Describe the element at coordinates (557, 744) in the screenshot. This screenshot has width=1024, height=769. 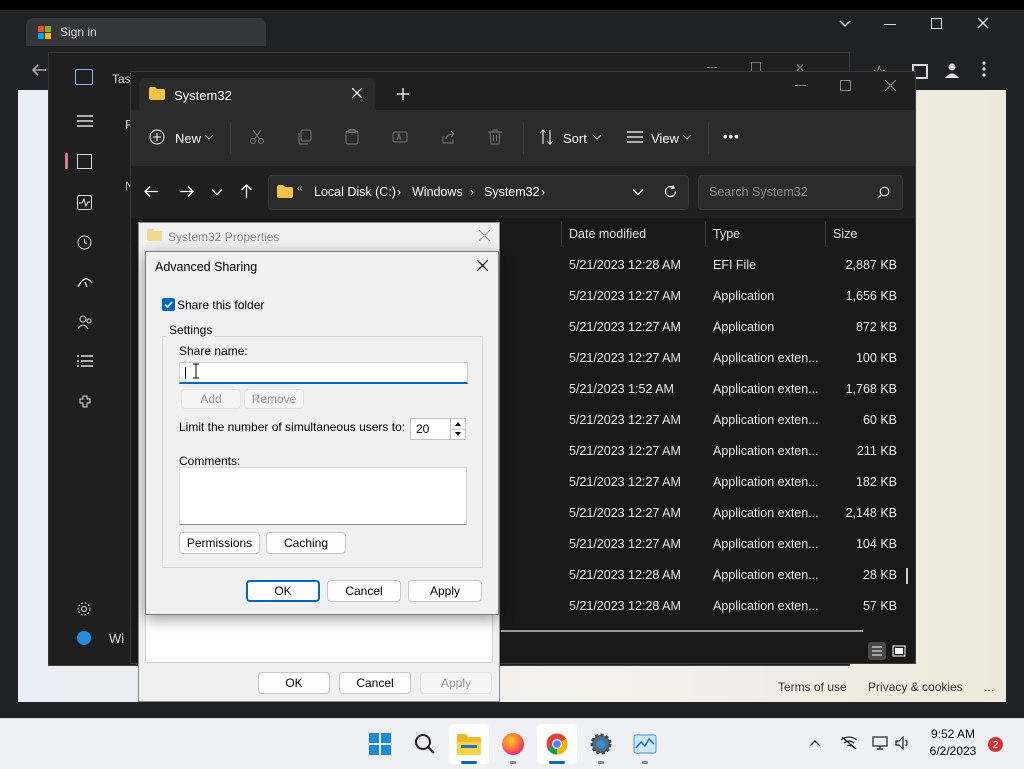
I see `chrome-taskbar-button` at that location.